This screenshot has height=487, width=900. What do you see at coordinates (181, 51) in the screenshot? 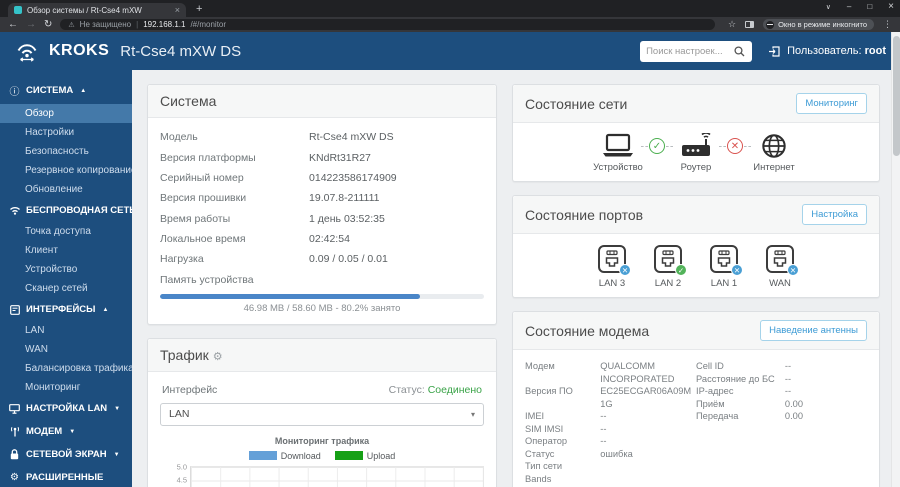
I see `page-title: Rt-Cse4 mXW DS` at bounding box center [181, 51].